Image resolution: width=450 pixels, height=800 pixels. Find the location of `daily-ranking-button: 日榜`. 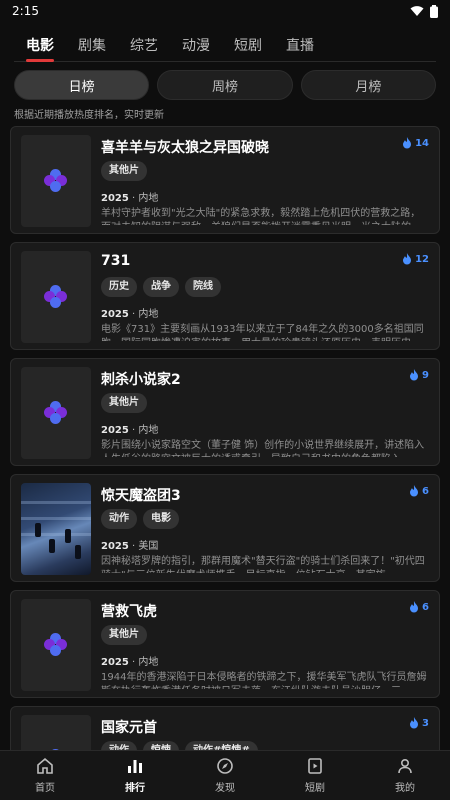

daily-ranking-button: 日榜 is located at coordinates (82, 85).